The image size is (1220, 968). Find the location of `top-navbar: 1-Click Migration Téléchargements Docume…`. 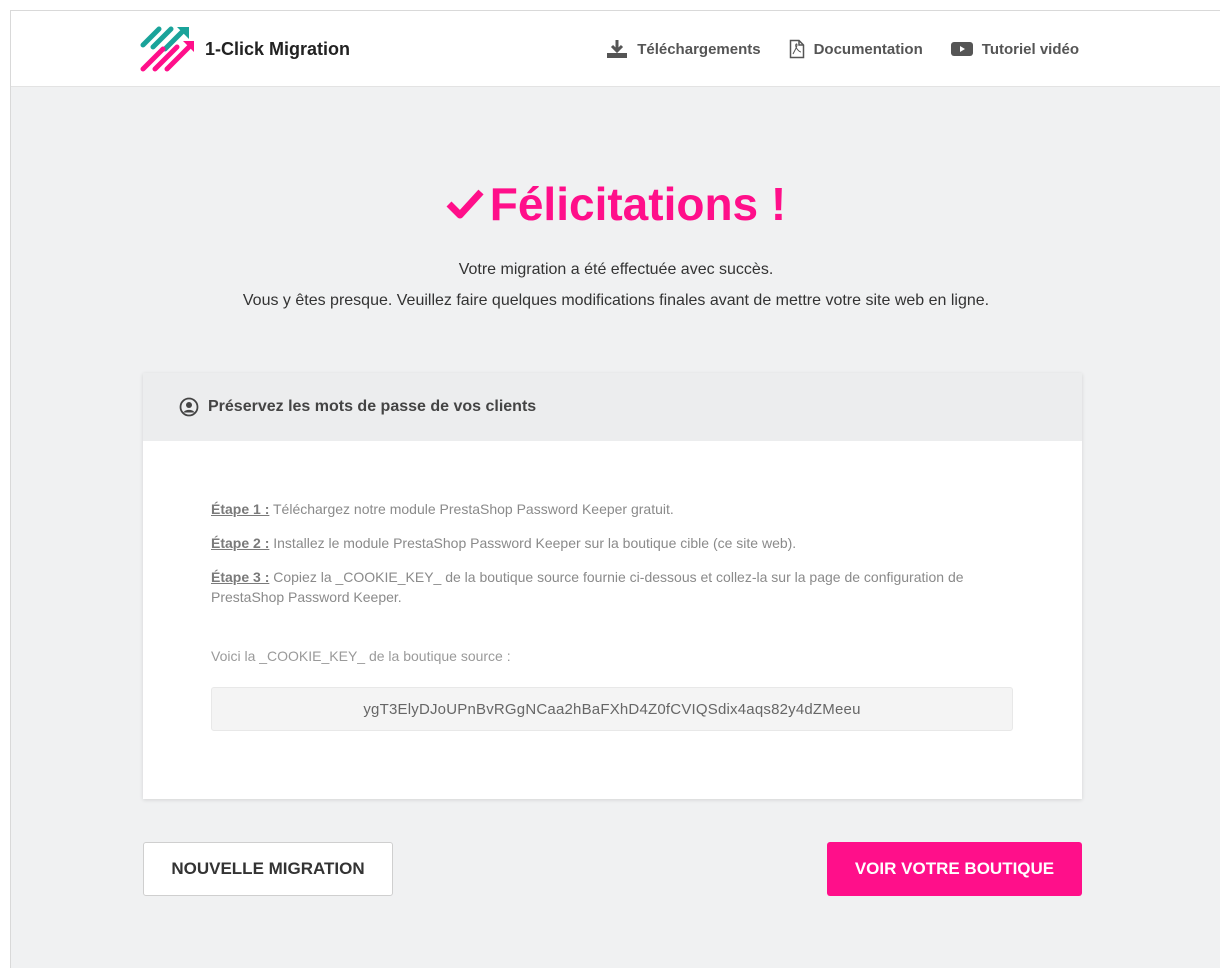

top-navbar: 1-Click Migration Téléchargements Docume… is located at coordinates (615, 49).